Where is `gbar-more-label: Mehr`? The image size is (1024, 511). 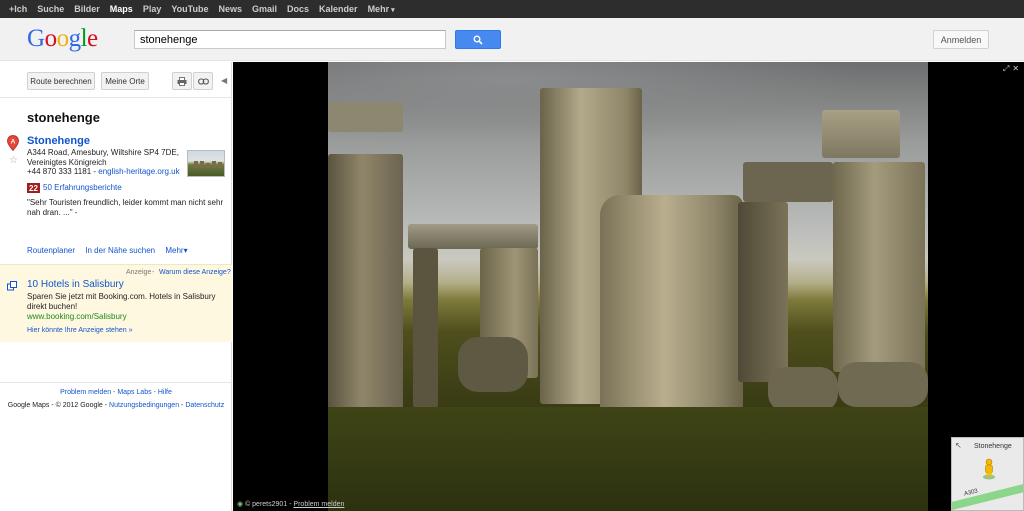 gbar-more-label: Mehr is located at coordinates (378, 9).